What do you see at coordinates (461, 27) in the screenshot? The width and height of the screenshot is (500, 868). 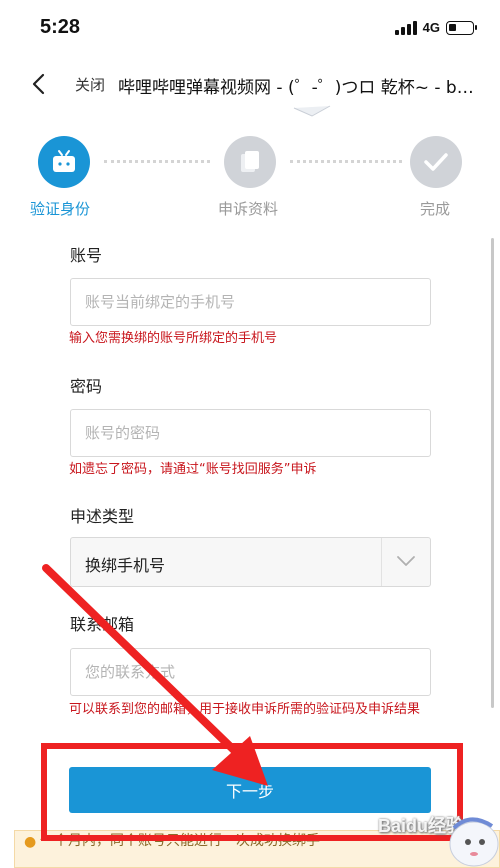 I see `battery-icon` at bounding box center [461, 27].